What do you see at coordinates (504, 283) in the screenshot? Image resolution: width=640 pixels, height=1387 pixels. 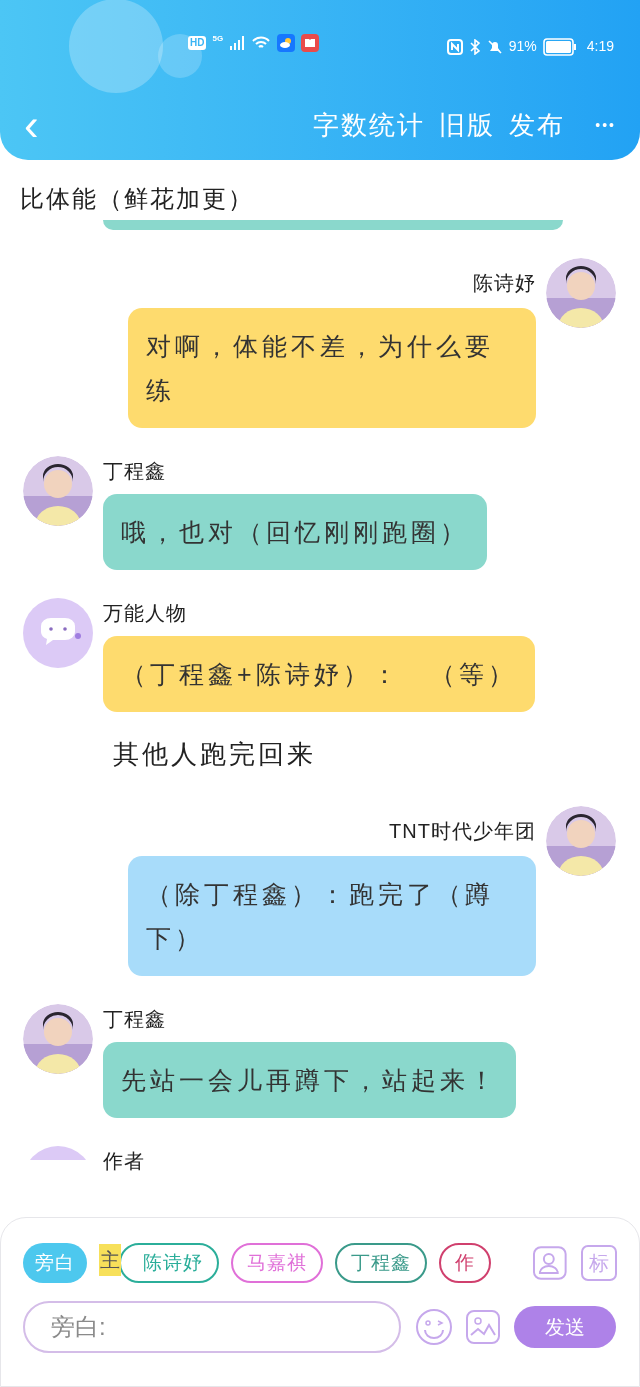 I see `author-name: 陈诗妤` at bounding box center [504, 283].